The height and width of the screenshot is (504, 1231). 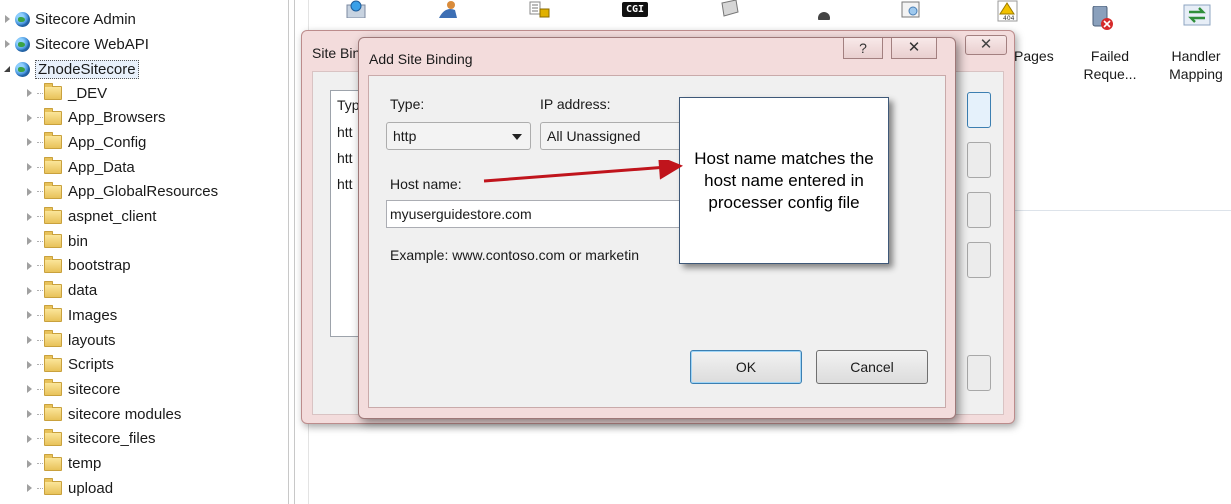 I want to click on tree-item-folder: data, so click(x=61, y=291).